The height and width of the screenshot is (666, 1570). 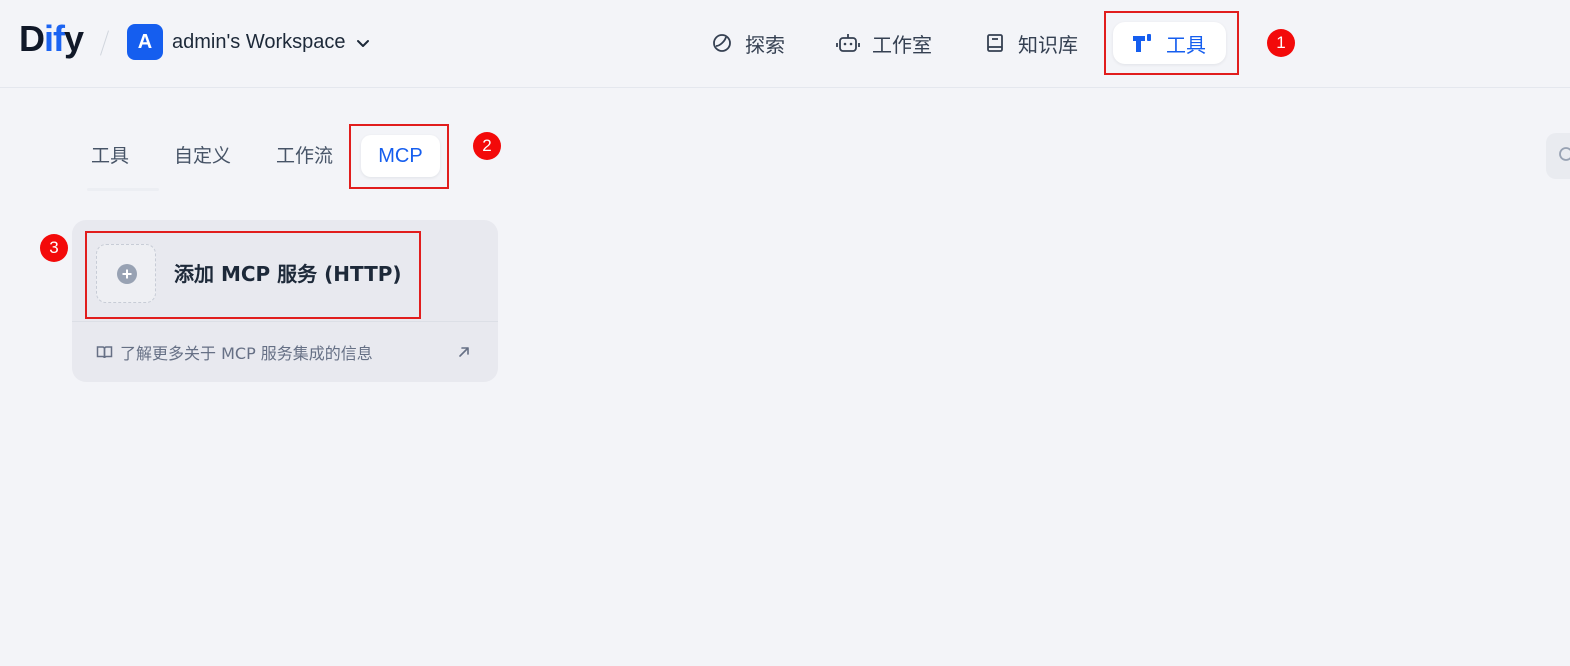 What do you see at coordinates (1142, 43) in the screenshot?
I see `tools-icon` at bounding box center [1142, 43].